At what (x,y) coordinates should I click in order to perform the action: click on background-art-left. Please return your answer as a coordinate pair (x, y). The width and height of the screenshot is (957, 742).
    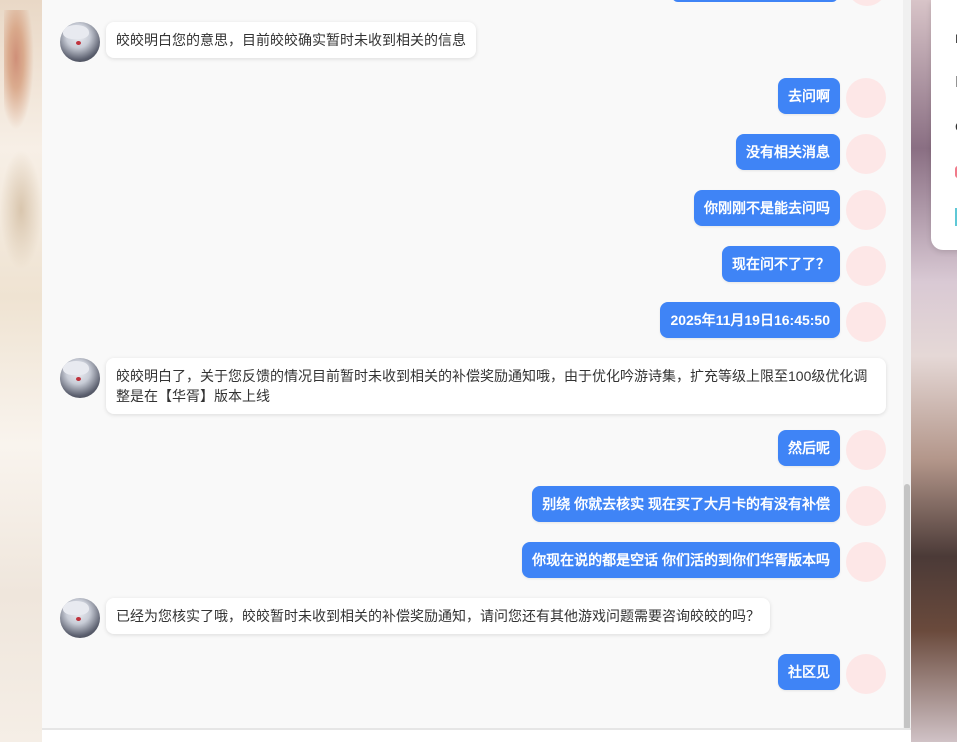
    Looking at the image, I should click on (21, 371).